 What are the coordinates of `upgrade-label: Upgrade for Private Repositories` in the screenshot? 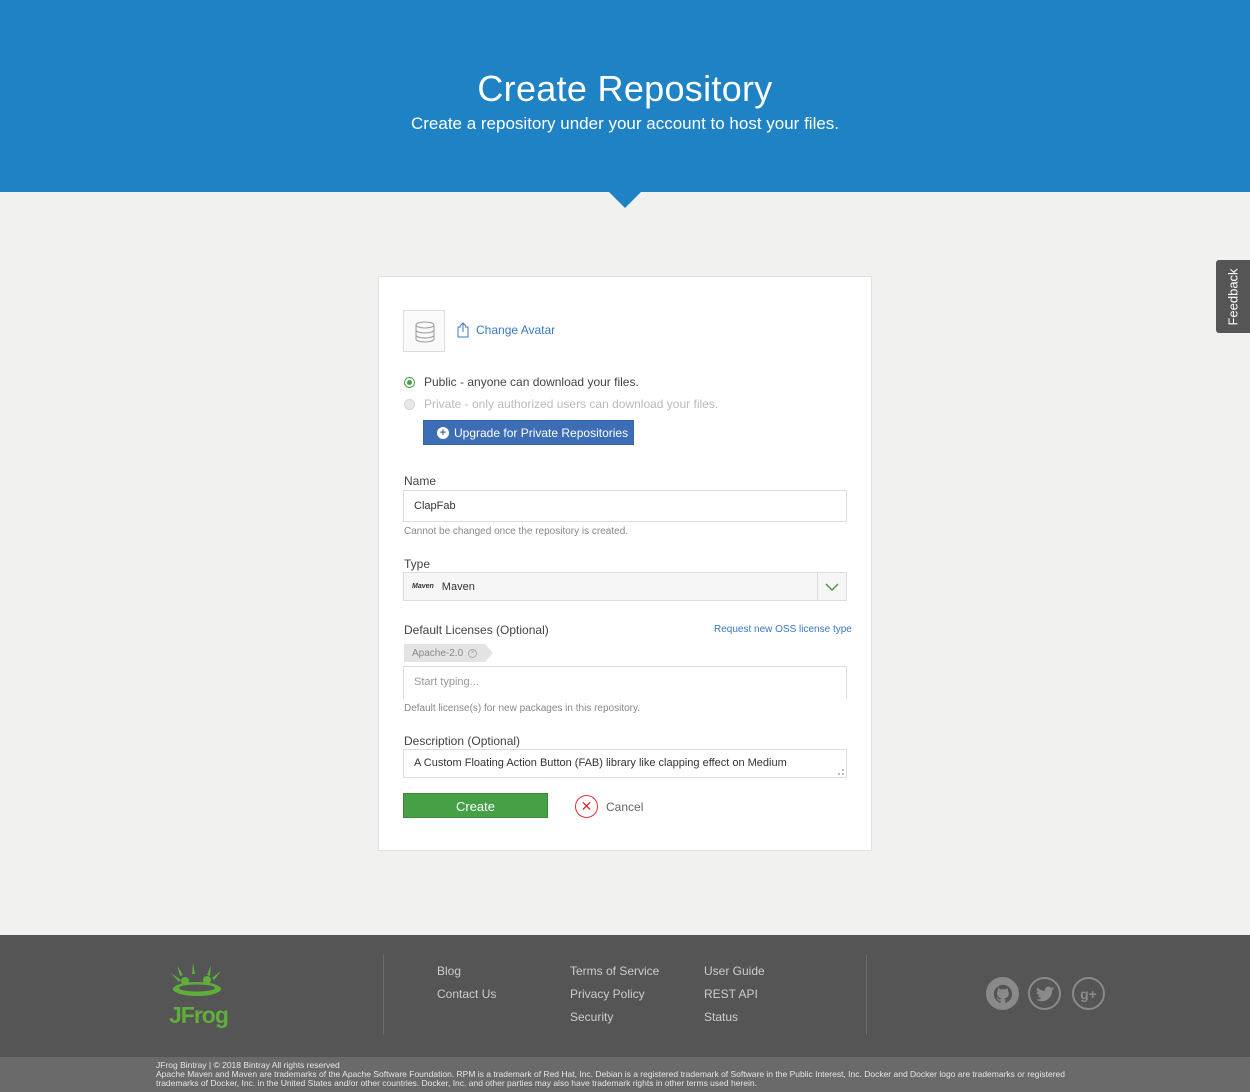 It's located at (541, 432).